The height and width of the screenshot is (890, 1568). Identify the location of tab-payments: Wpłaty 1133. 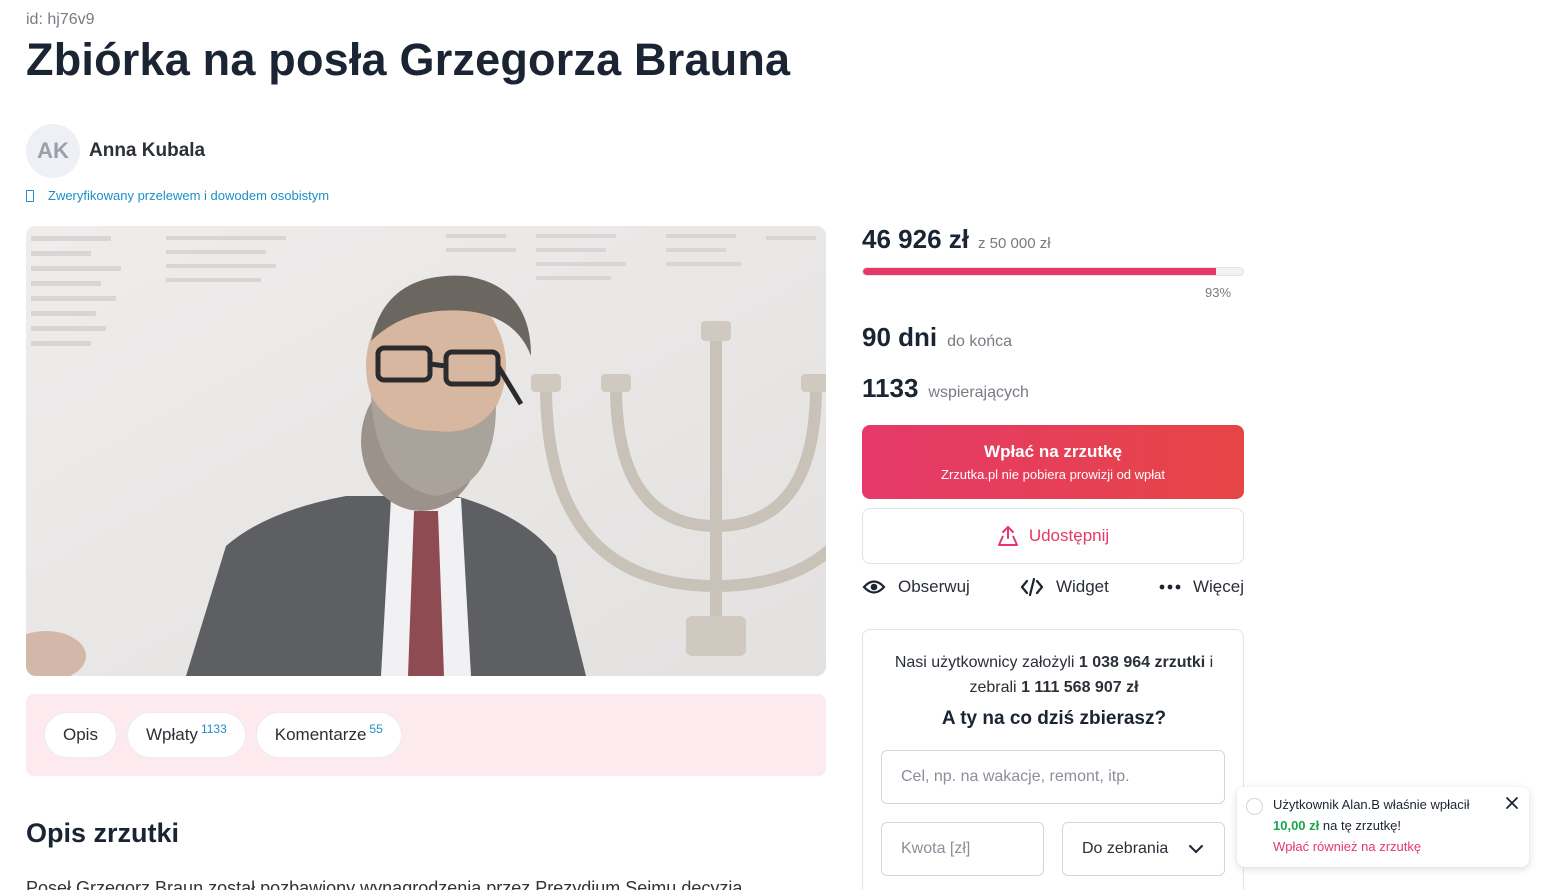
(186, 735).